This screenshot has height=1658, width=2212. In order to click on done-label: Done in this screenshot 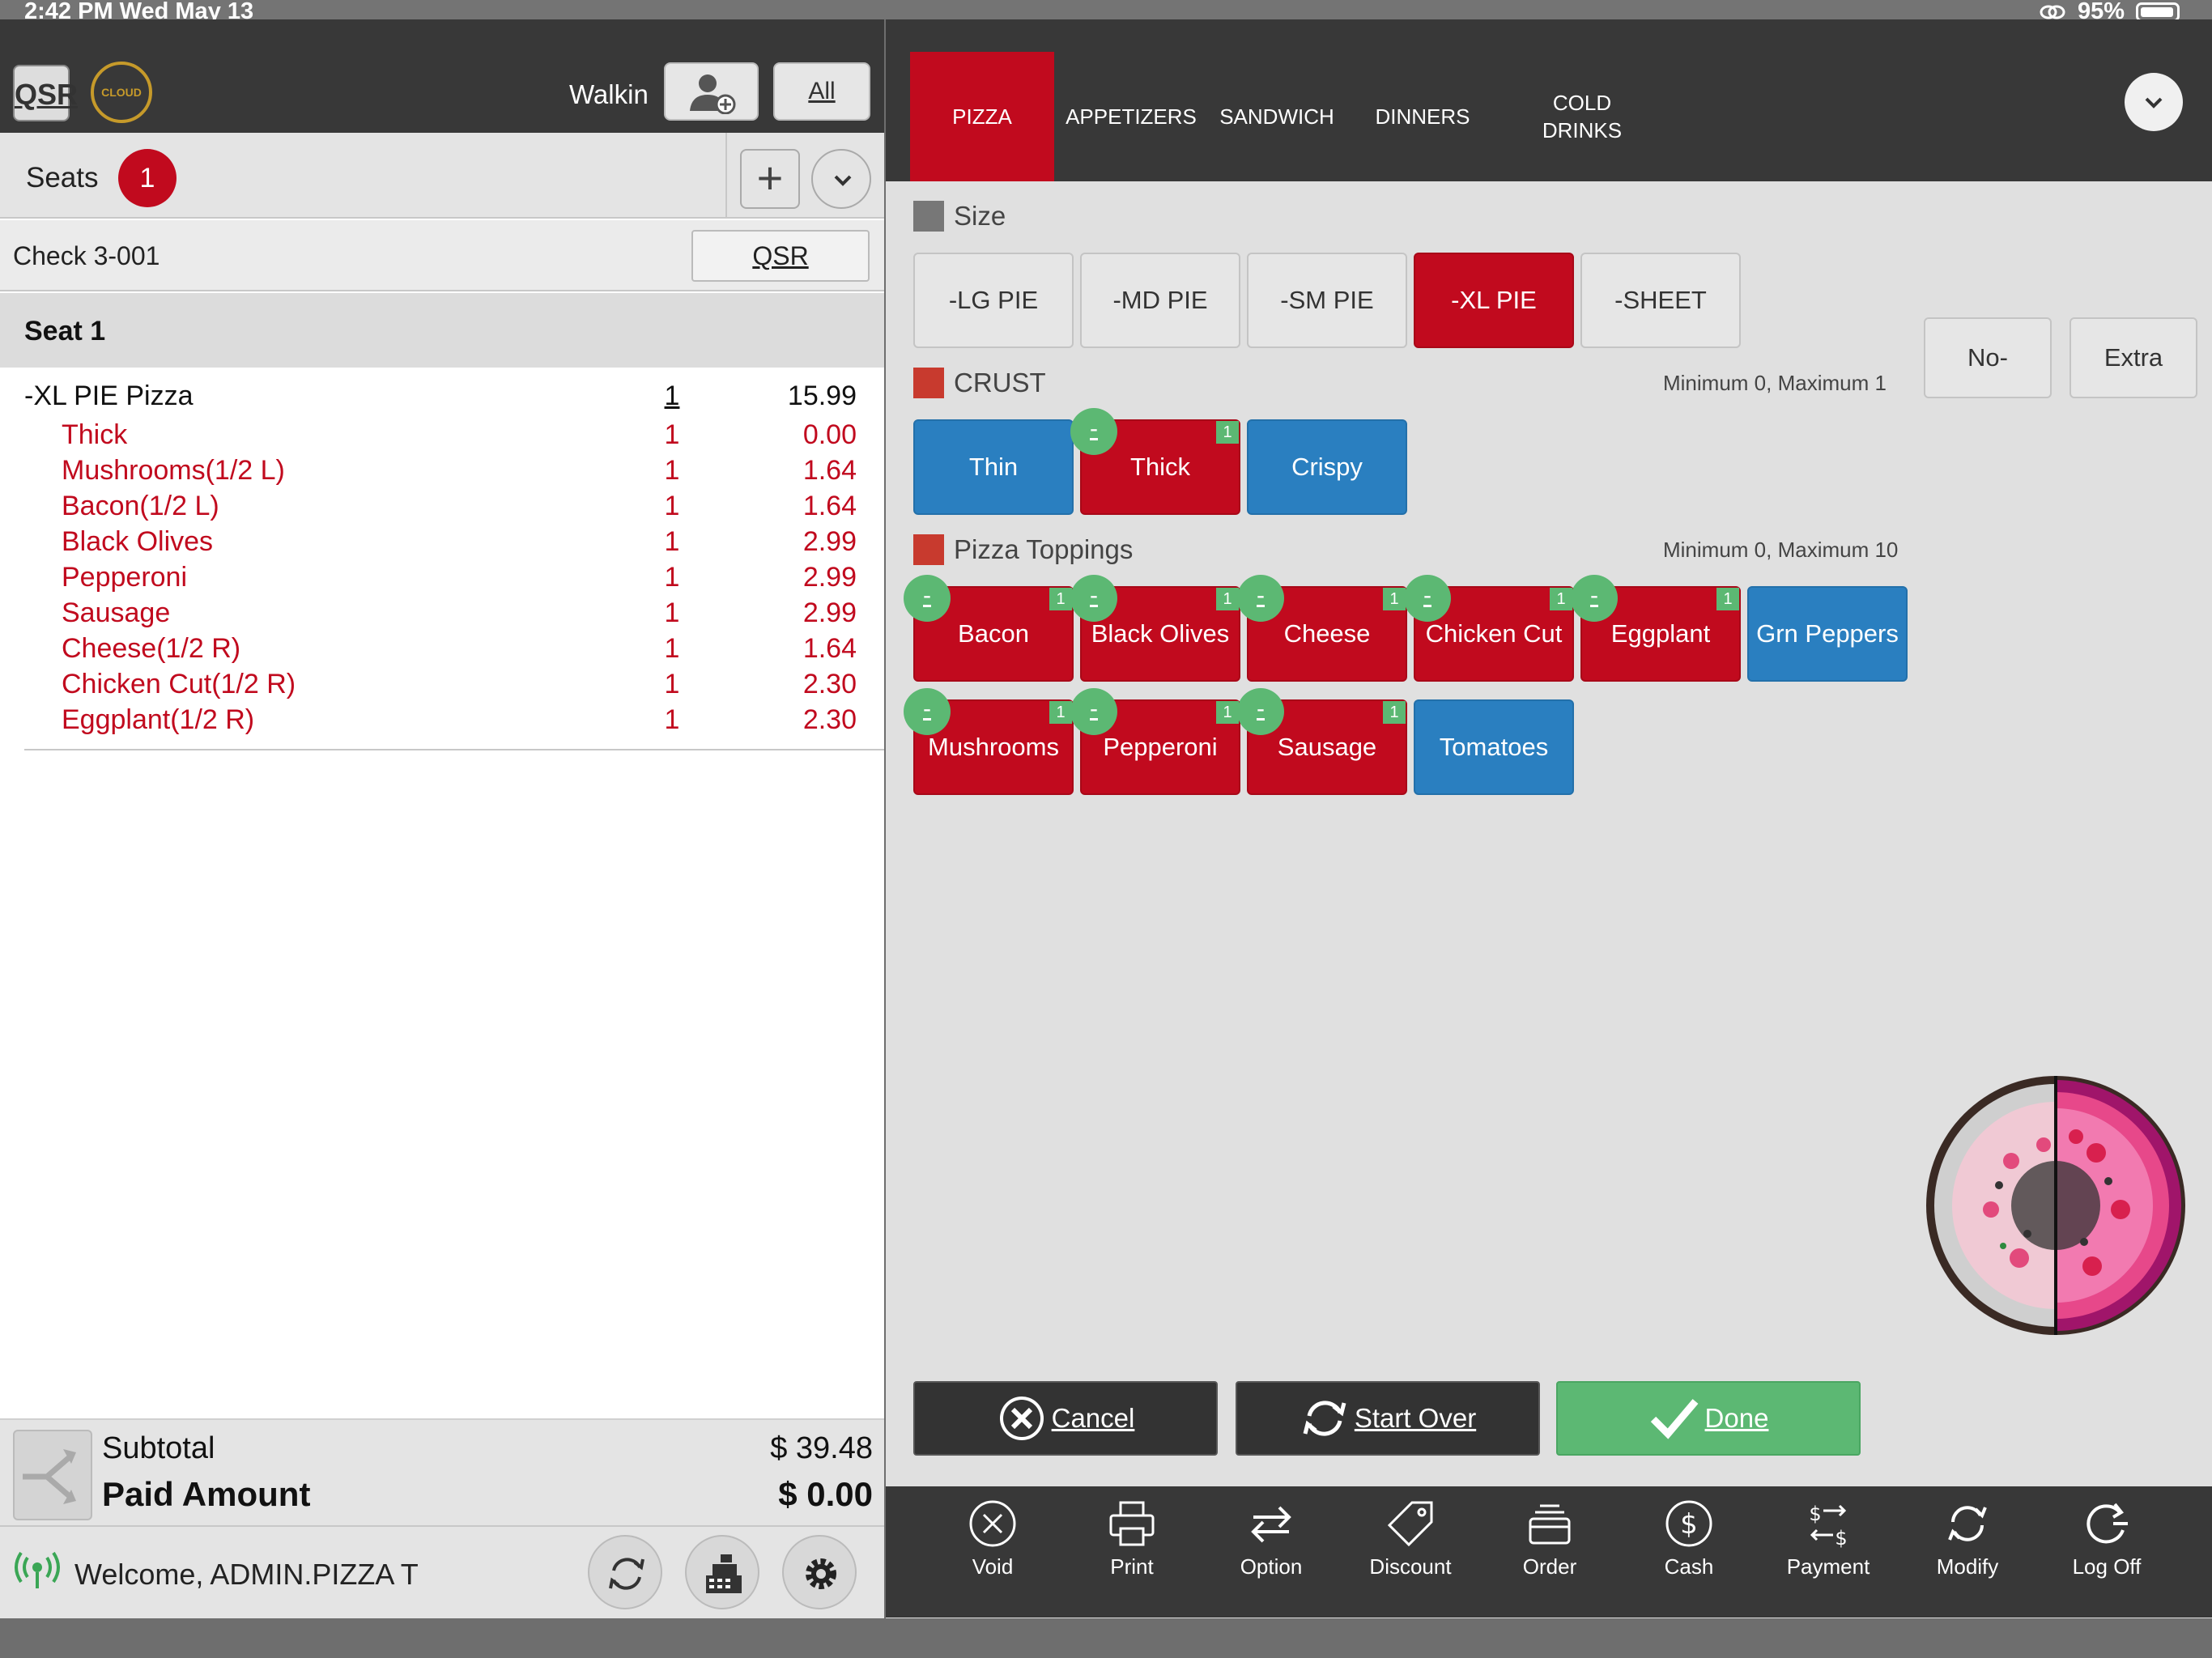, I will do `click(1737, 1418)`.